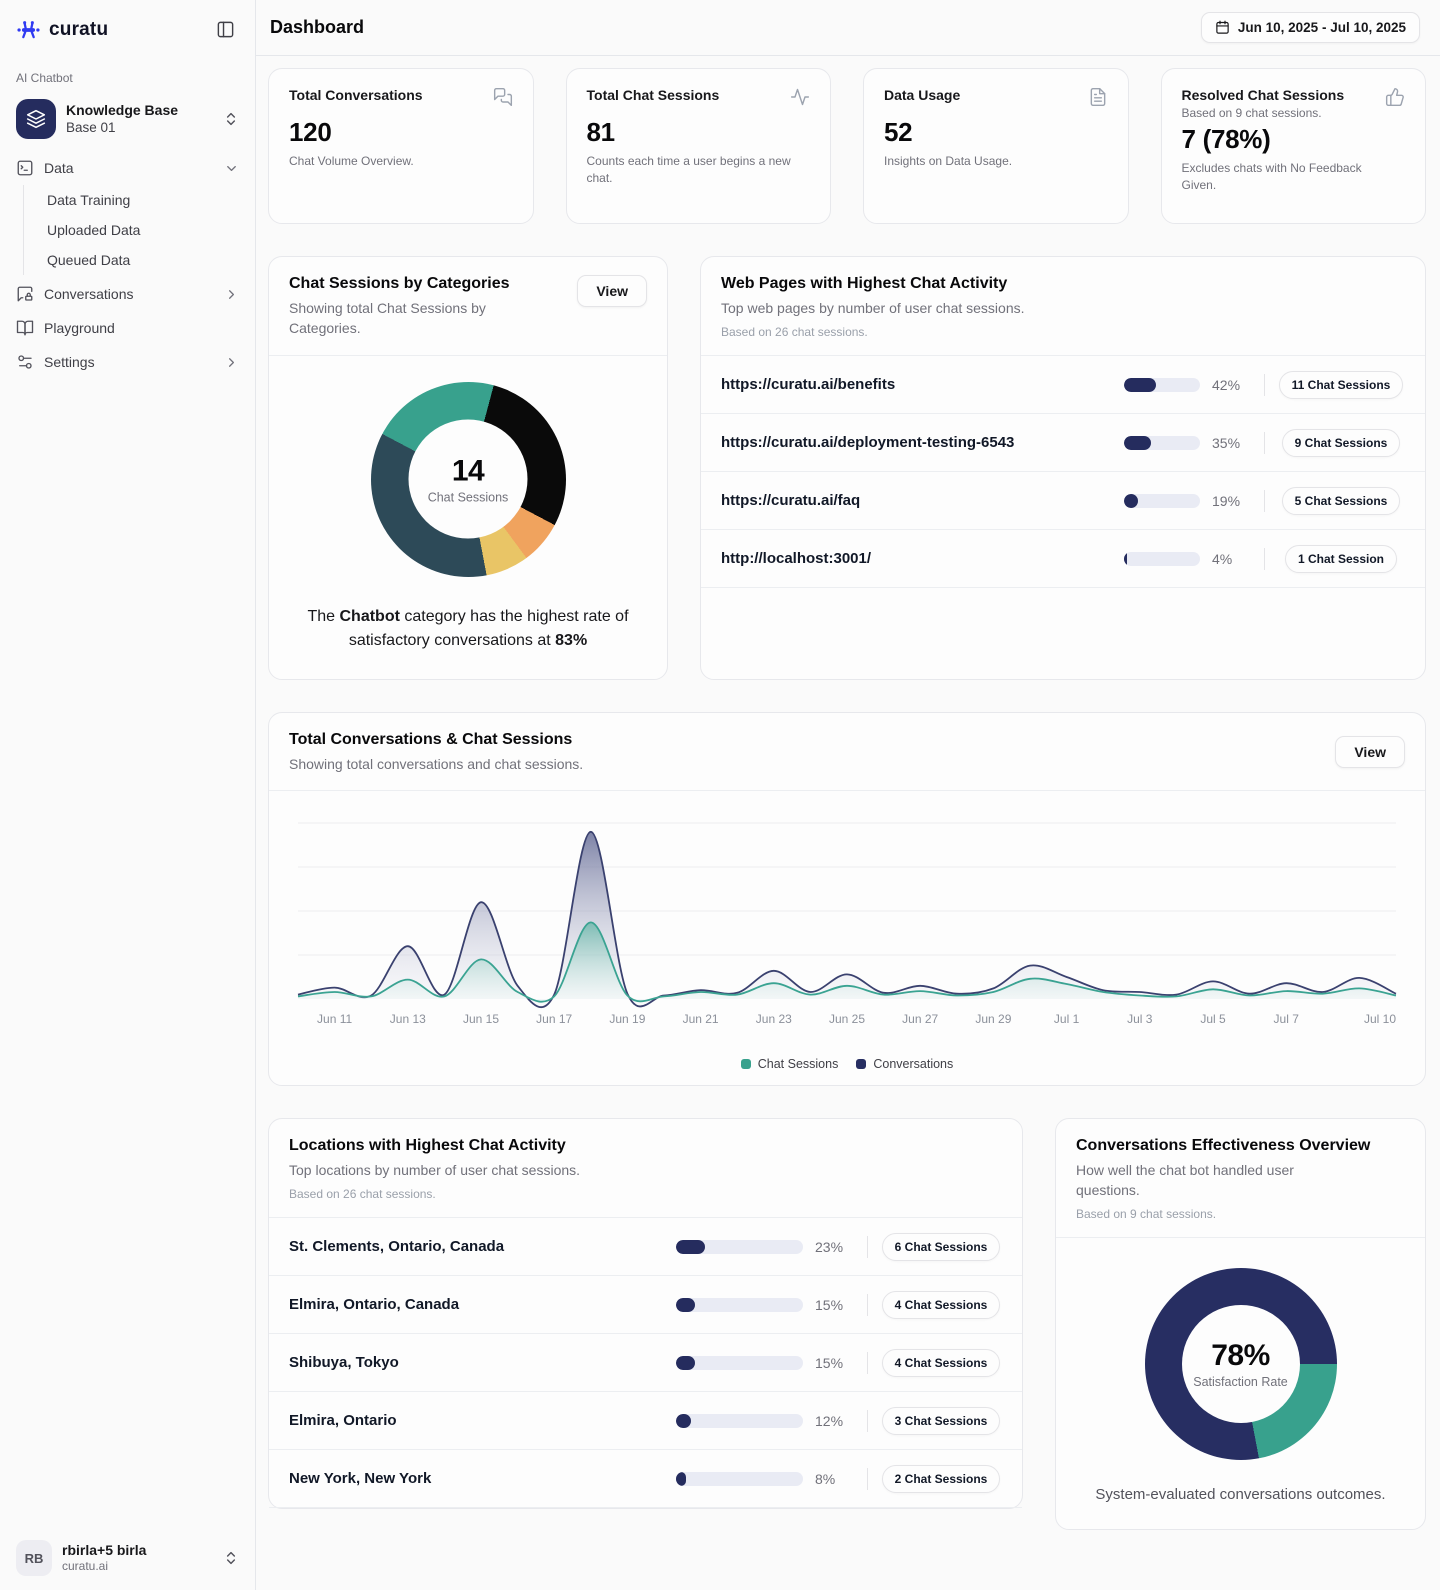  Describe the element at coordinates (808, 385) in the screenshot. I see `webpage-row-label: https://curatu.ai/benefits` at that location.